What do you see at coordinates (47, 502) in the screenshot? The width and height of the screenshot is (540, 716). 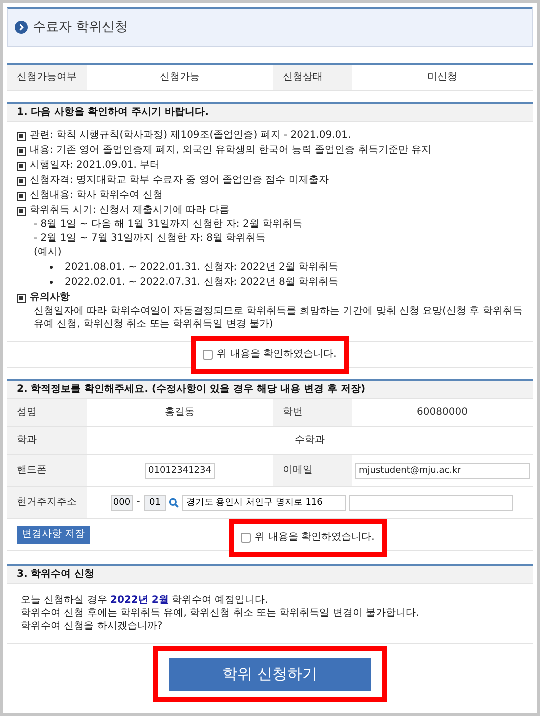 I see `field-label: 현거주지주소` at bounding box center [47, 502].